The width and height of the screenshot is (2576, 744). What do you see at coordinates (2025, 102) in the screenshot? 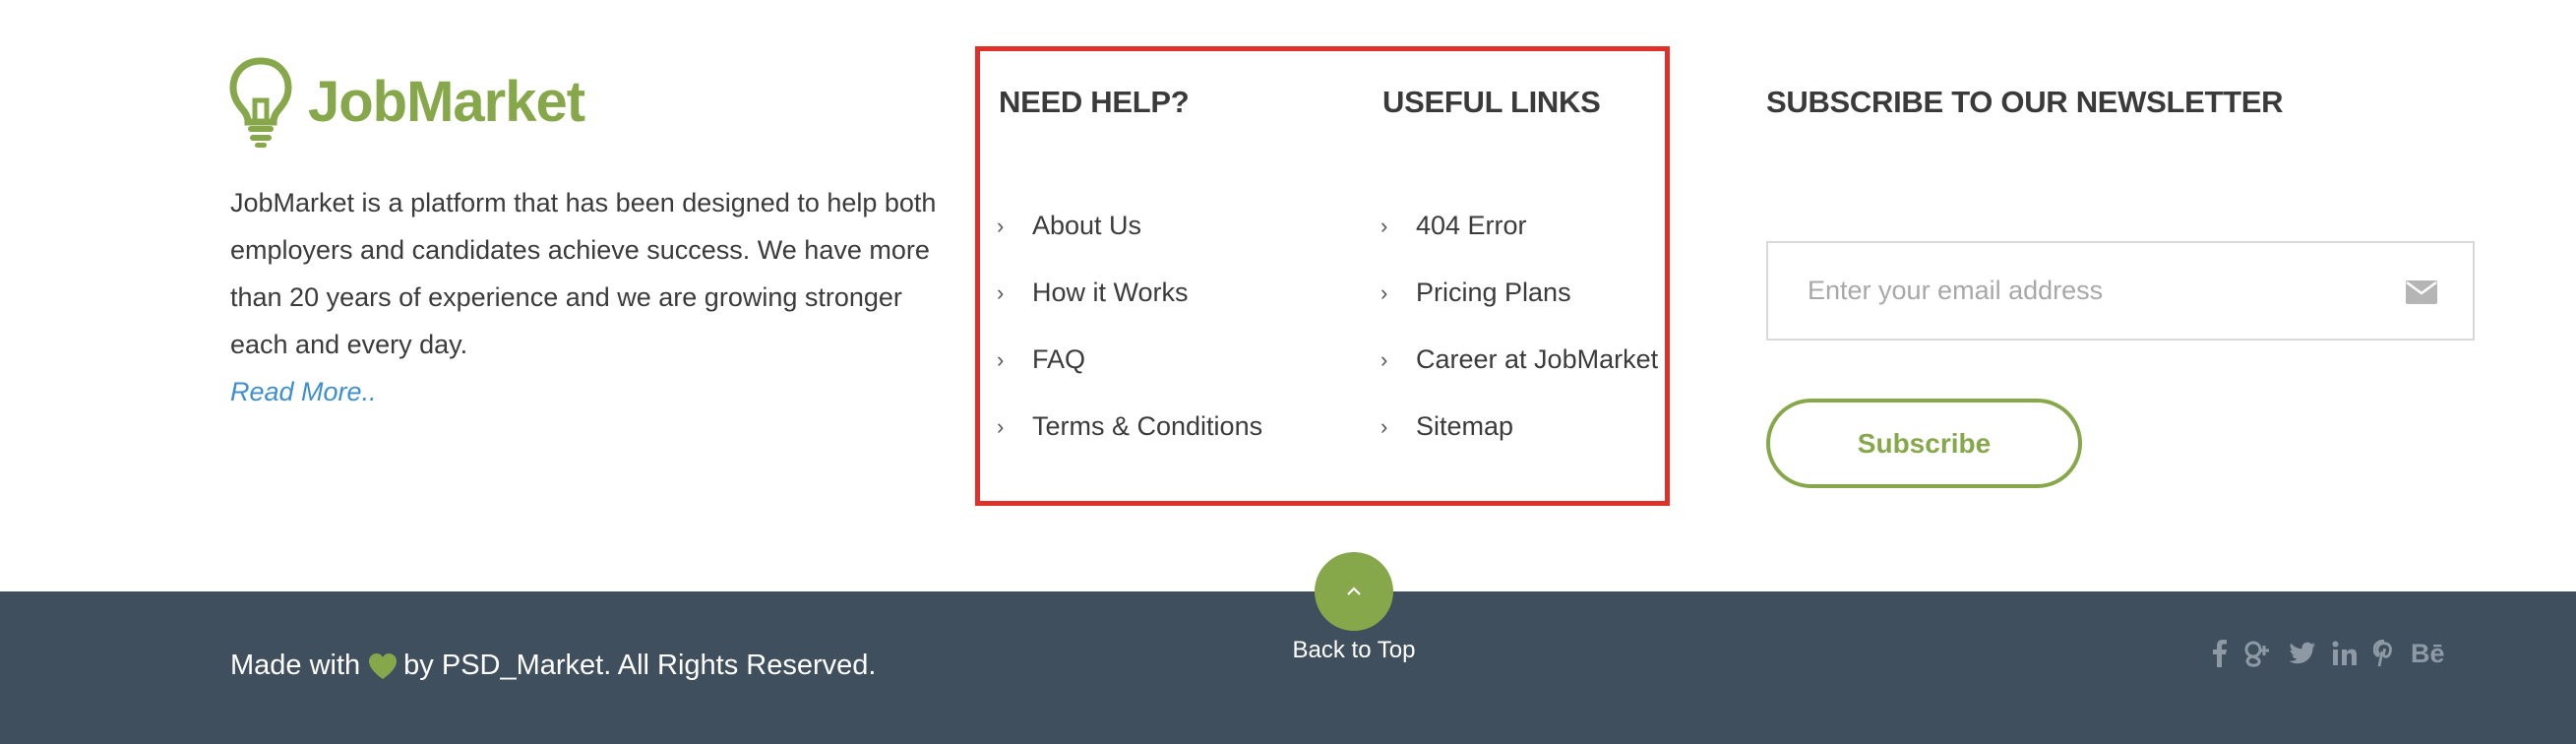
I see `newsletter-title: SUBSCRIBE TO OUR NEWSLETTER` at bounding box center [2025, 102].